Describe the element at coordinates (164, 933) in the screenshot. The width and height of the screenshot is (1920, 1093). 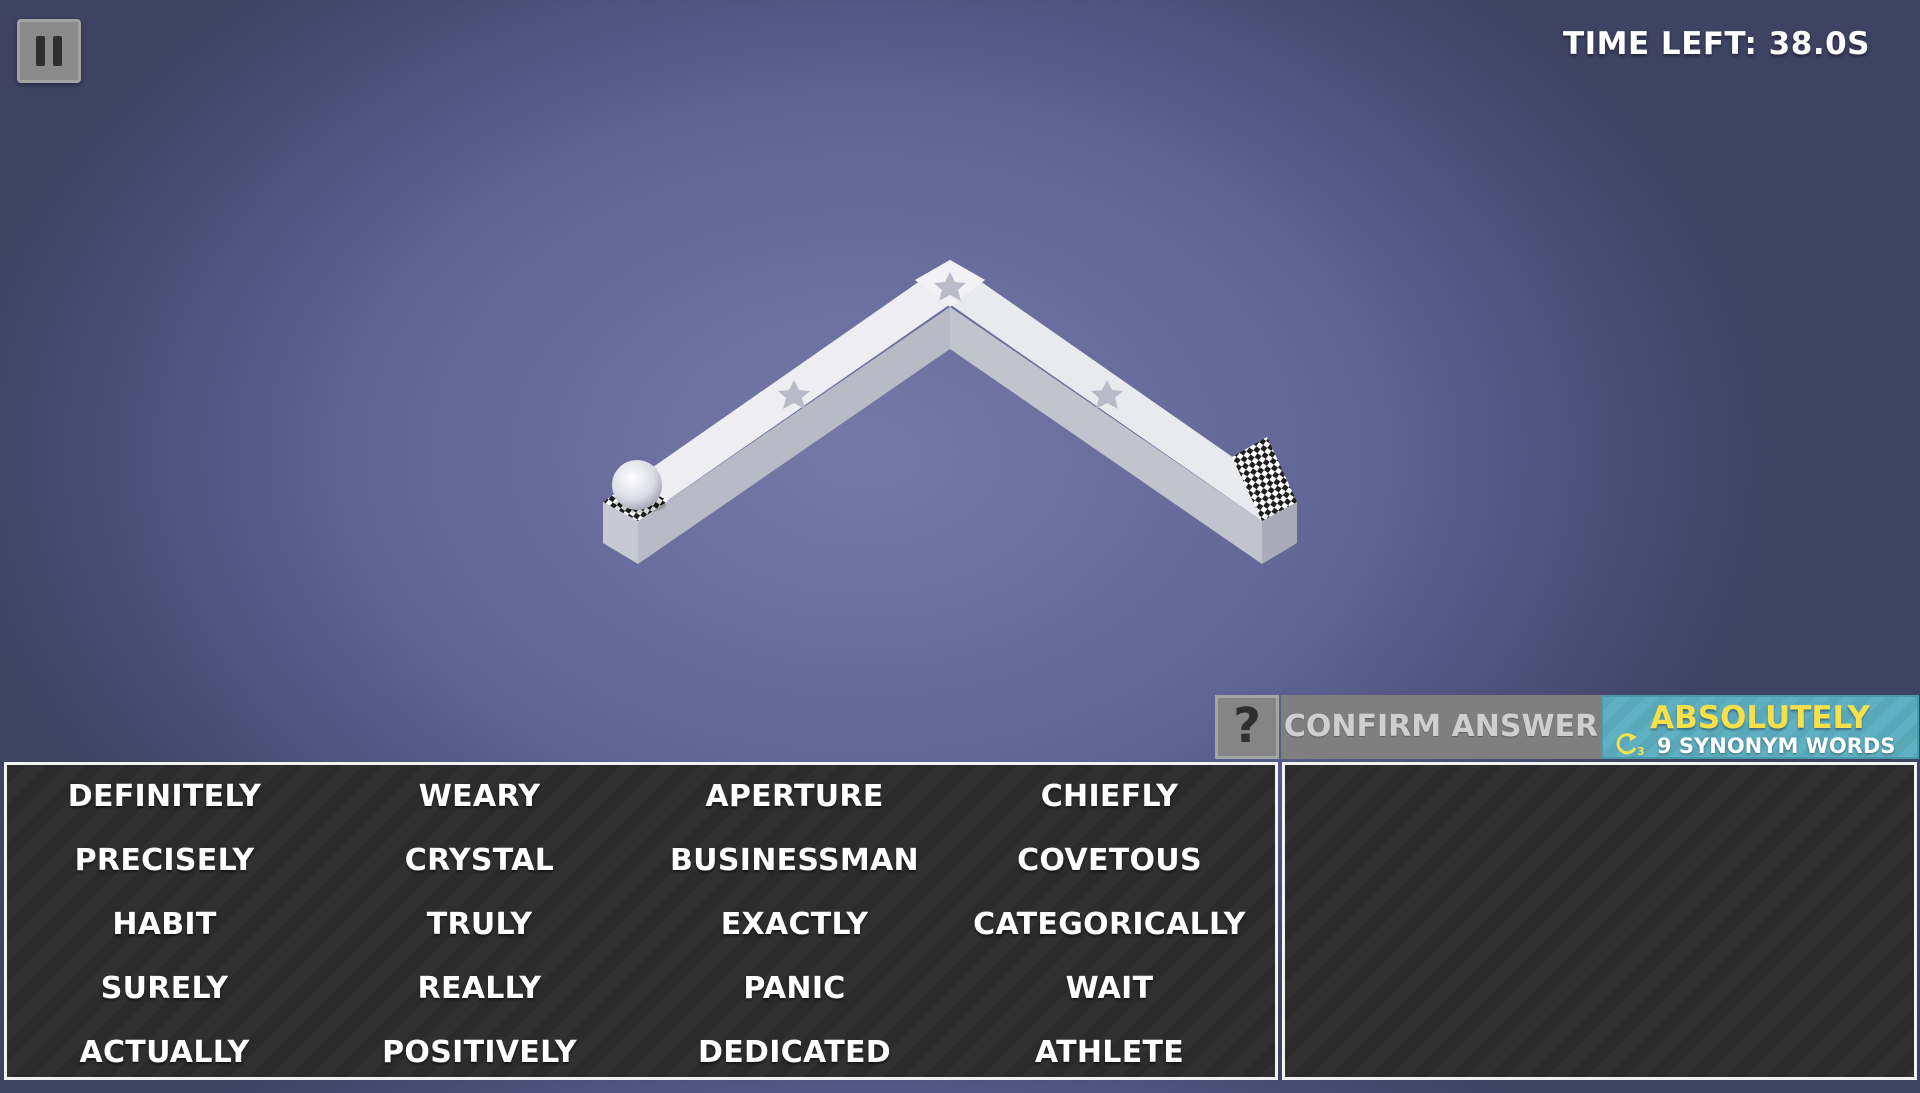
I see `word-option: HABIT` at that location.